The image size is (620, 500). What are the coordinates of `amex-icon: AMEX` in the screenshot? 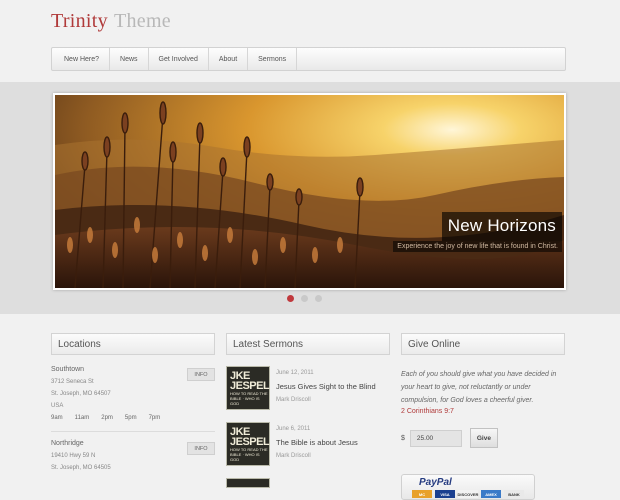 It's located at (491, 494).